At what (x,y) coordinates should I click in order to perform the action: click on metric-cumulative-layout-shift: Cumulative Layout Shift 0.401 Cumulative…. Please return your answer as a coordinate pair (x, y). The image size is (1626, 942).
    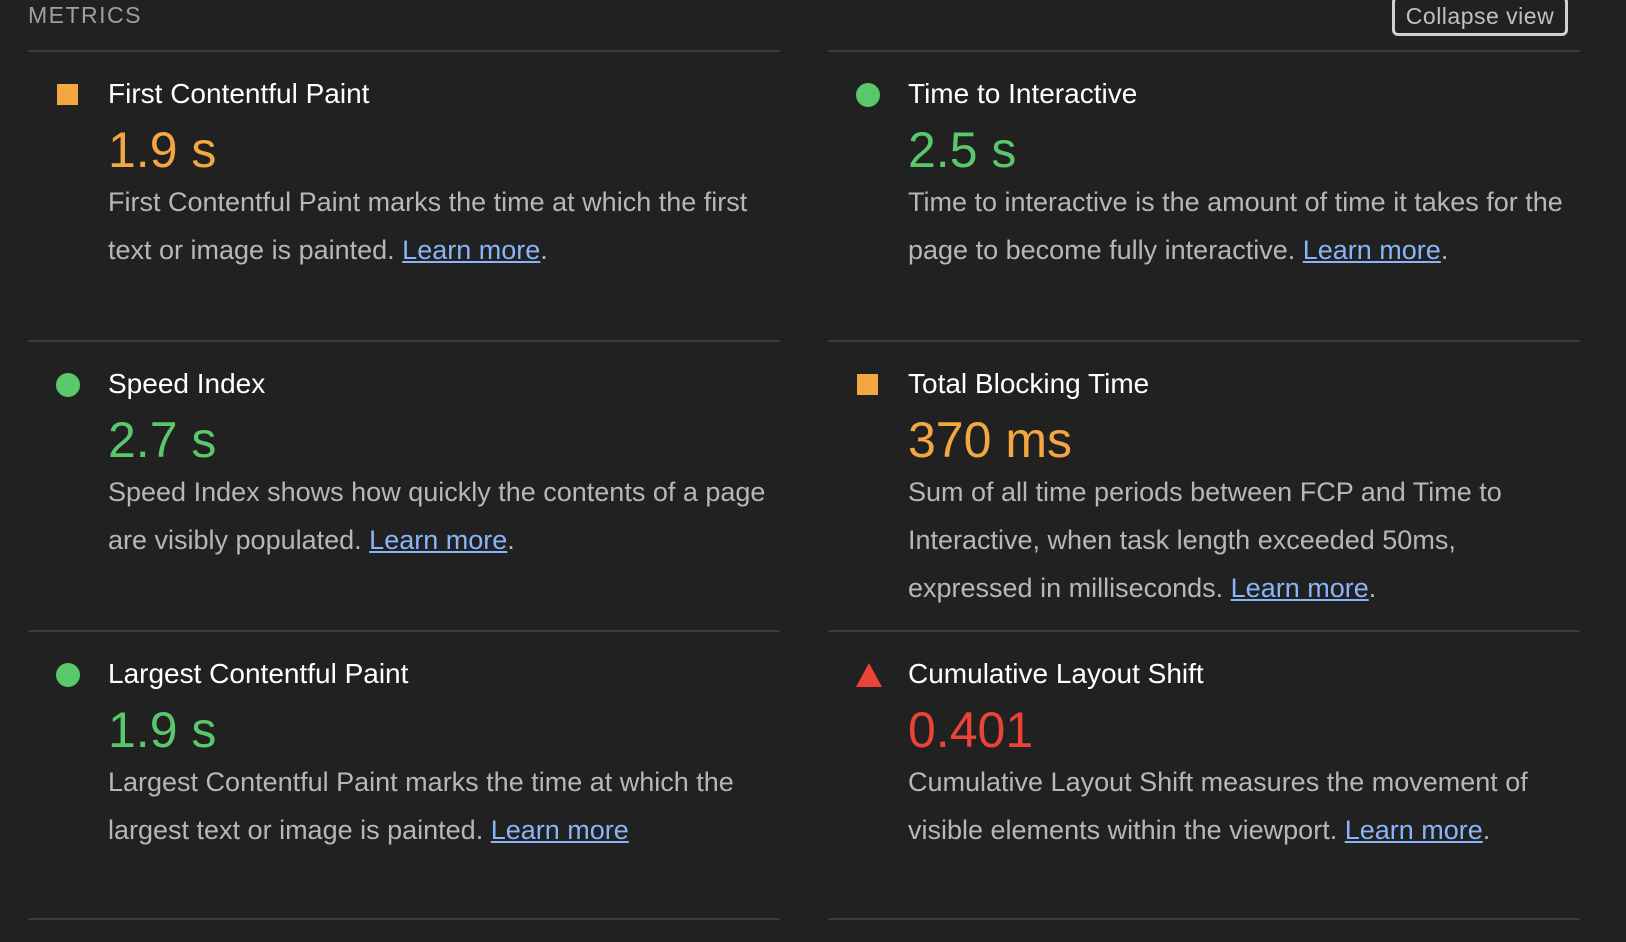
    Looking at the image, I should click on (1204, 775).